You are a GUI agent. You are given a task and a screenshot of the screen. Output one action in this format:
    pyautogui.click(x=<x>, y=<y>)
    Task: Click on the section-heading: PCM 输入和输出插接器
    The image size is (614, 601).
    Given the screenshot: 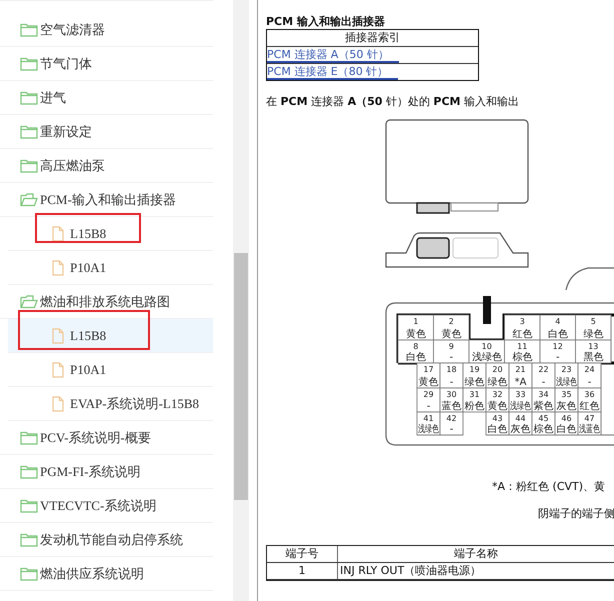 What is the action you would take?
    pyautogui.click(x=326, y=21)
    